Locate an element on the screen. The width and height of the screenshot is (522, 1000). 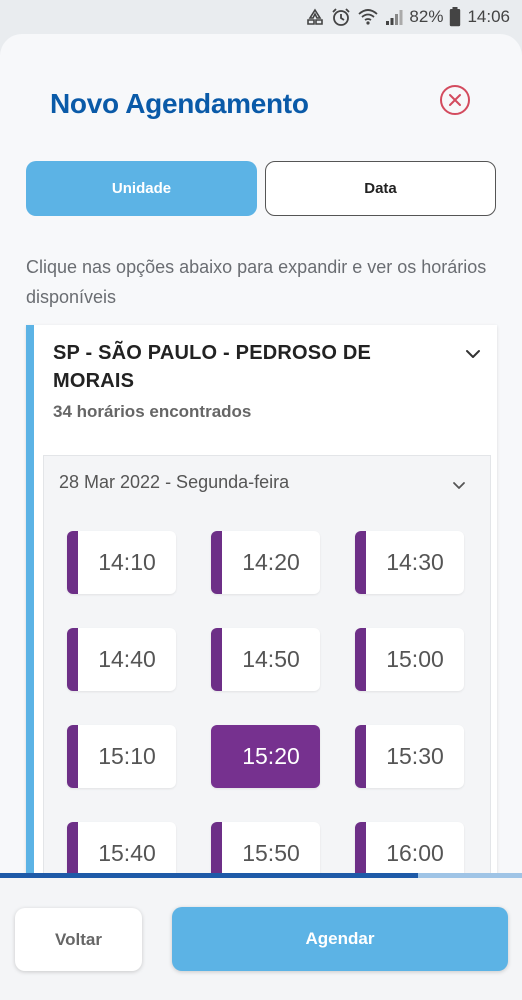
time-slot: 15:00 is located at coordinates (409, 659).